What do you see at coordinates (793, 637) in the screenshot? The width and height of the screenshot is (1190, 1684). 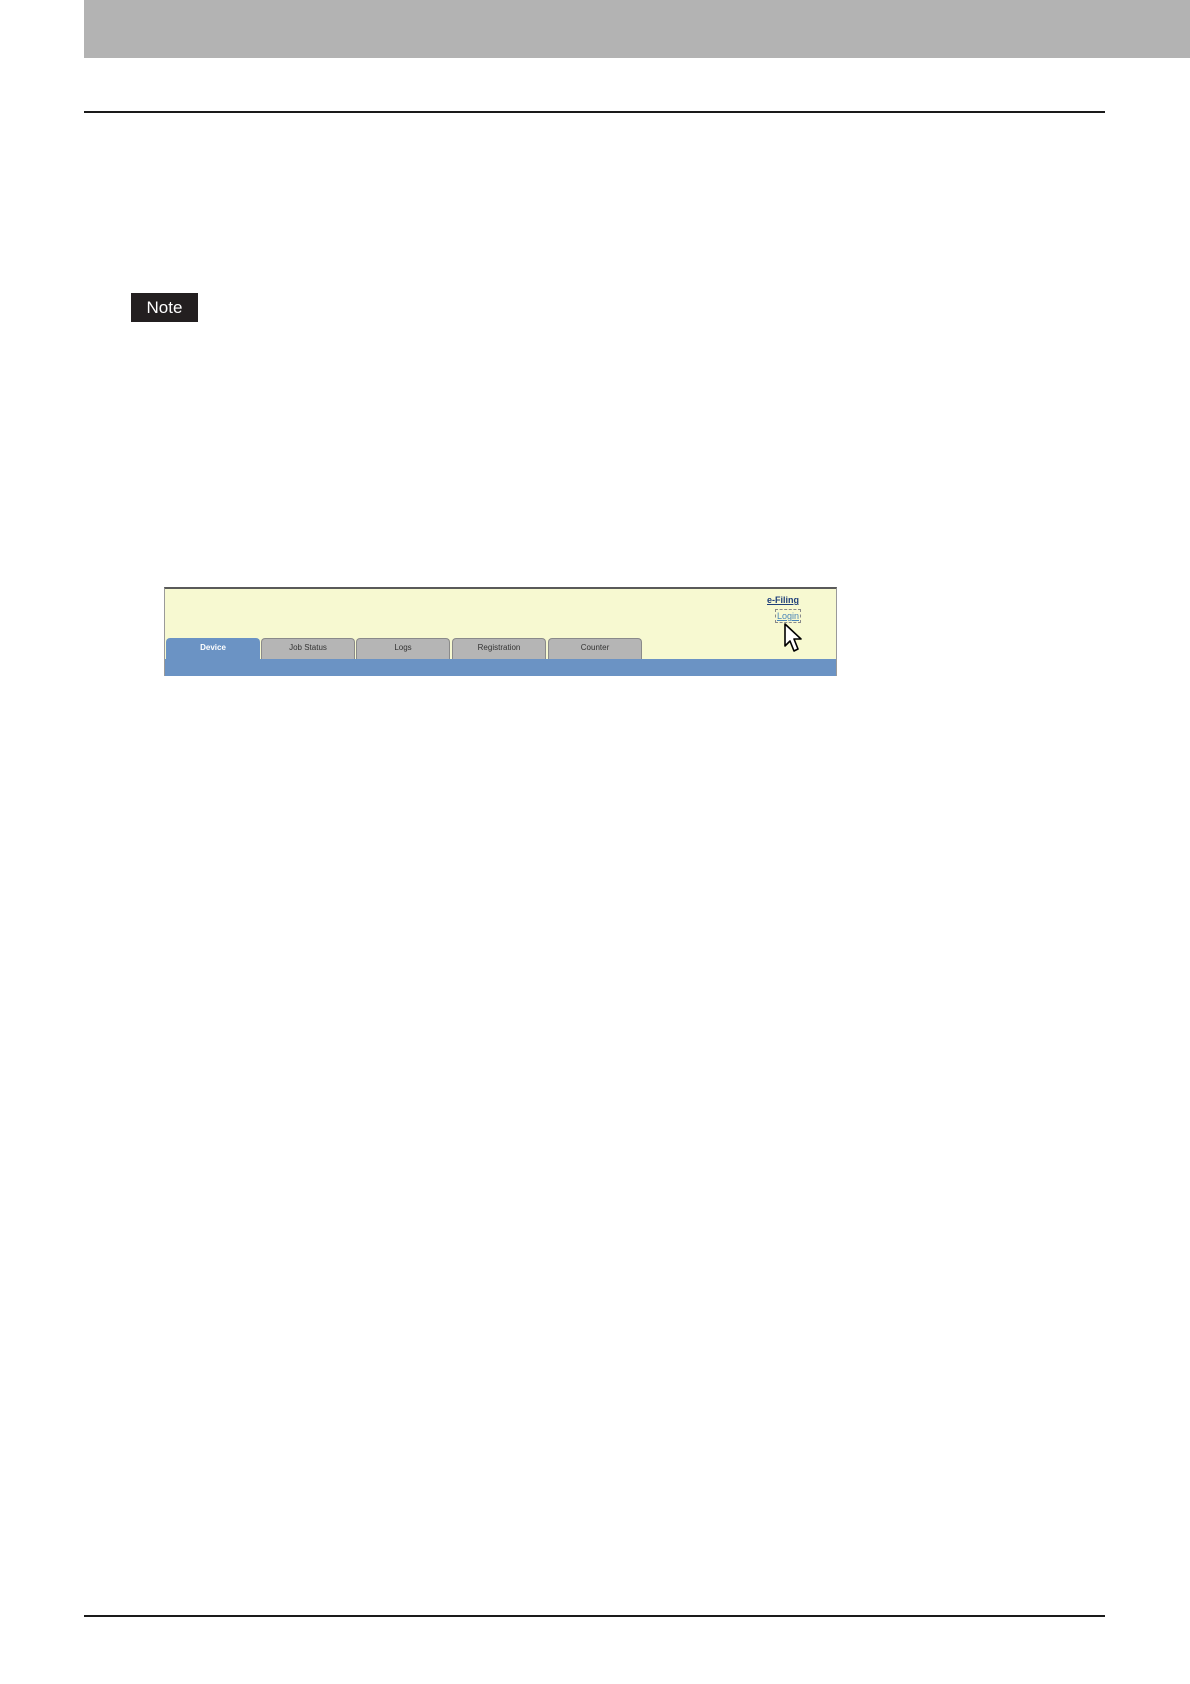 I see `arrow-cursor-icon` at bounding box center [793, 637].